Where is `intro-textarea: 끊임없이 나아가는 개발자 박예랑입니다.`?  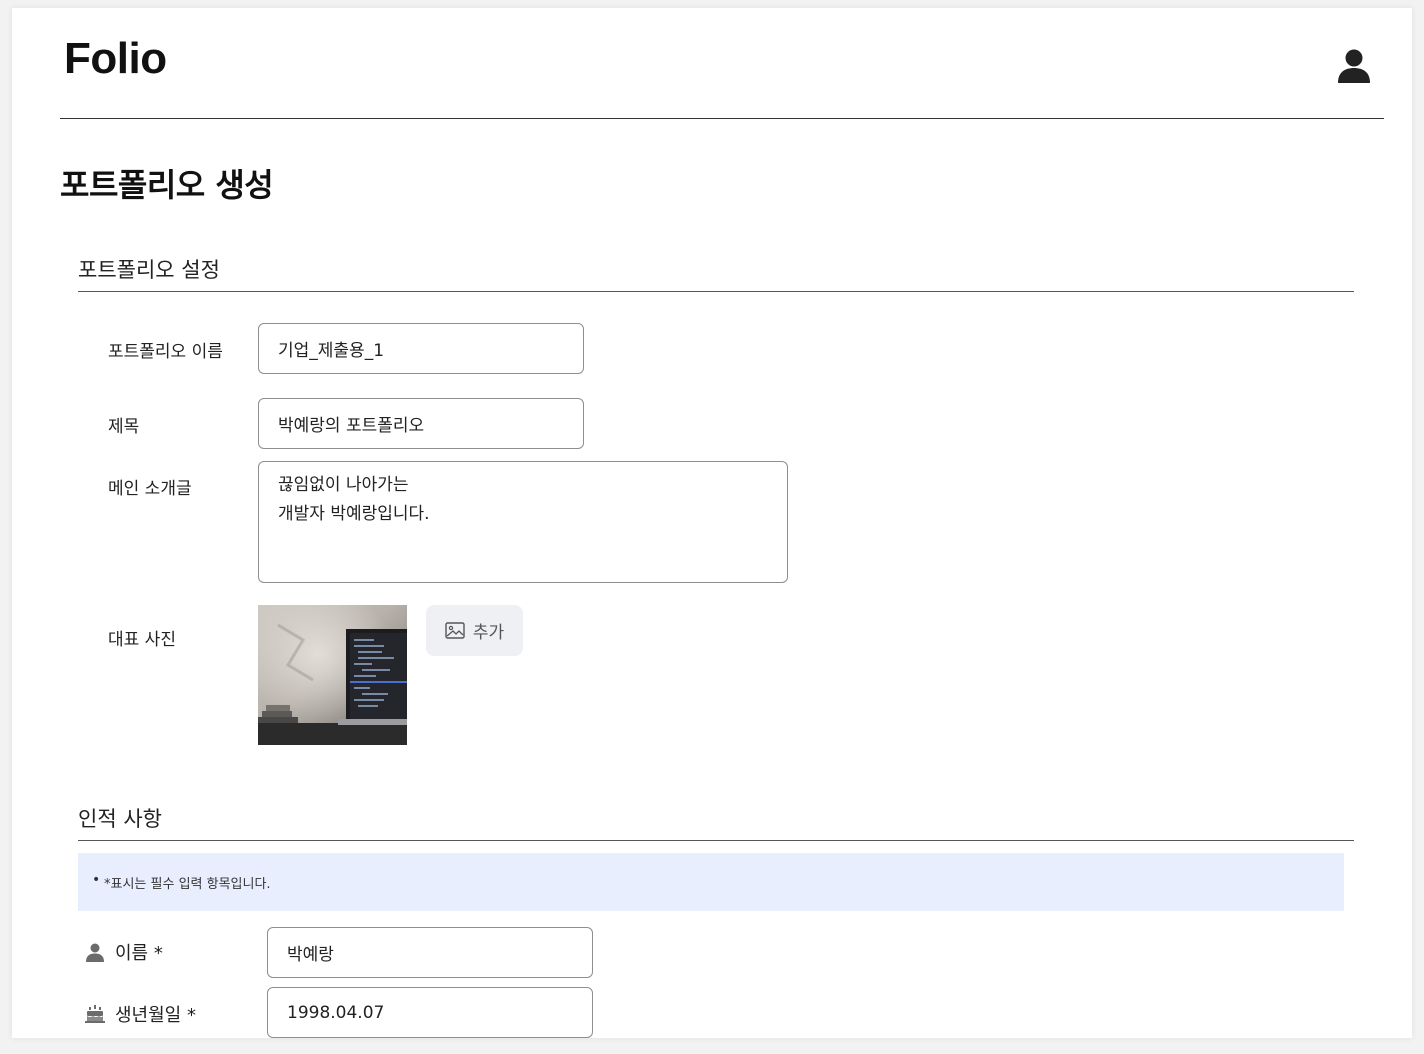
intro-textarea: 끊임없이 나아가는 개발자 박예랑입니다. is located at coordinates (523, 522).